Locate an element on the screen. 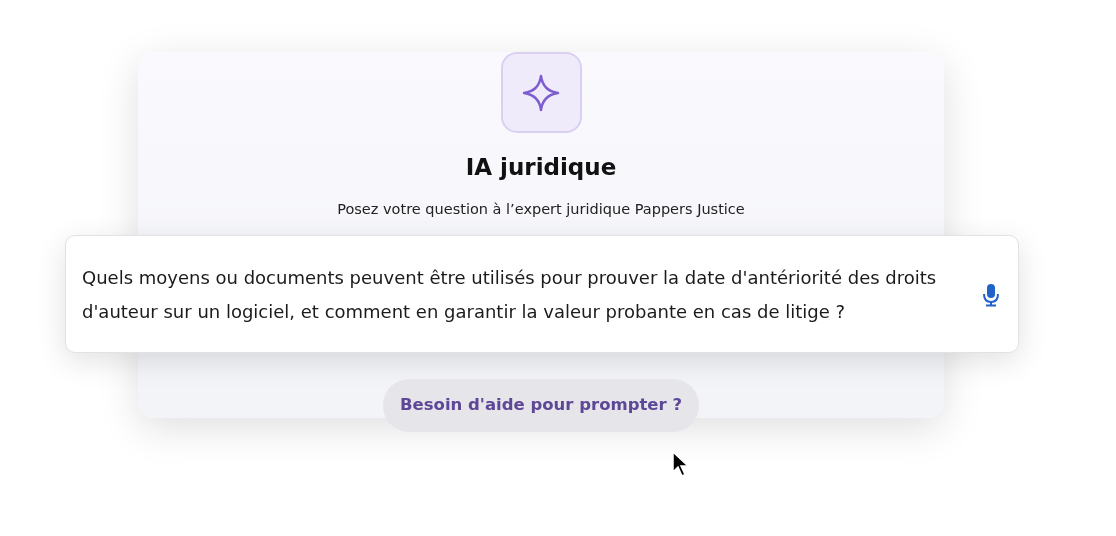 The image size is (1116, 536). title: IA juridique is located at coordinates (541, 167).